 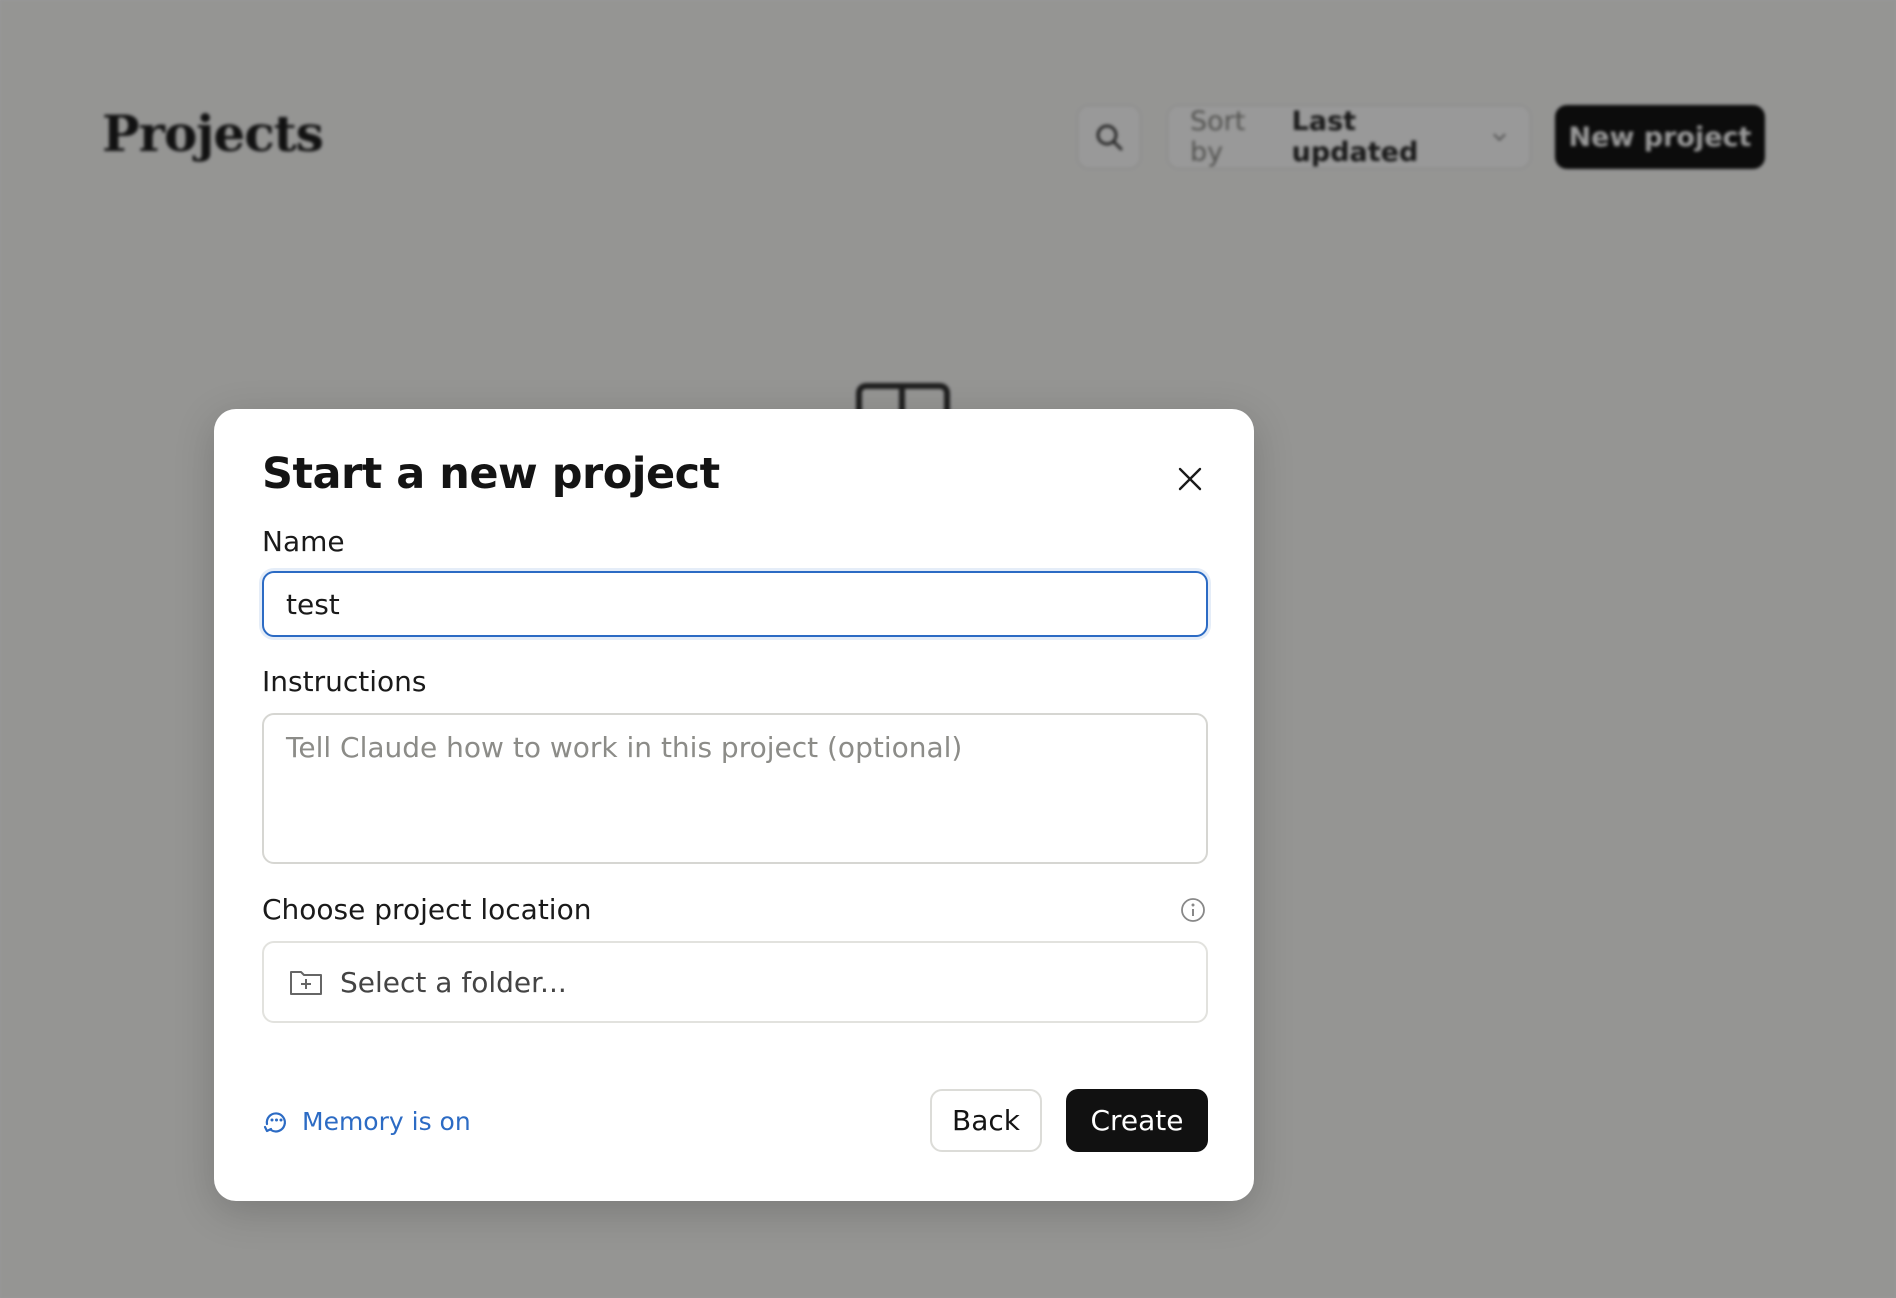 What do you see at coordinates (735, 788) in the screenshot?
I see `instructions-input` at bounding box center [735, 788].